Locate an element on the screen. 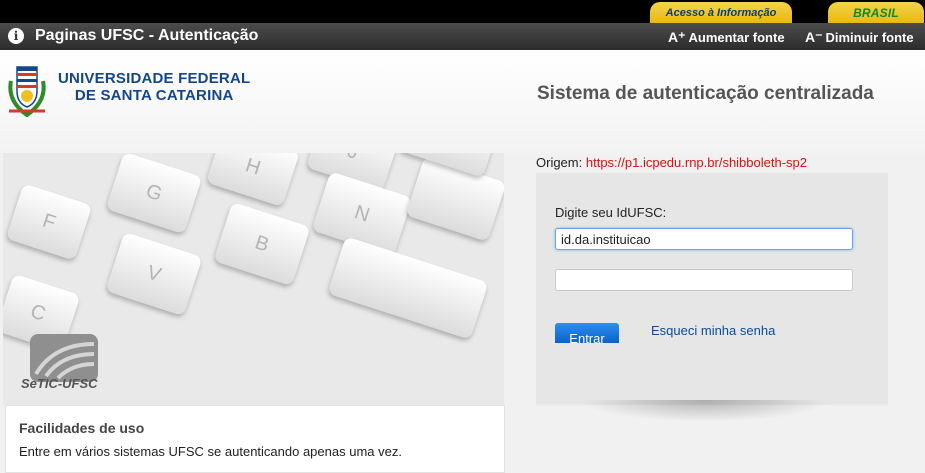 The width and height of the screenshot is (925, 473). setic-brand-text: SeTIC-UFSC is located at coordinates (59, 383).